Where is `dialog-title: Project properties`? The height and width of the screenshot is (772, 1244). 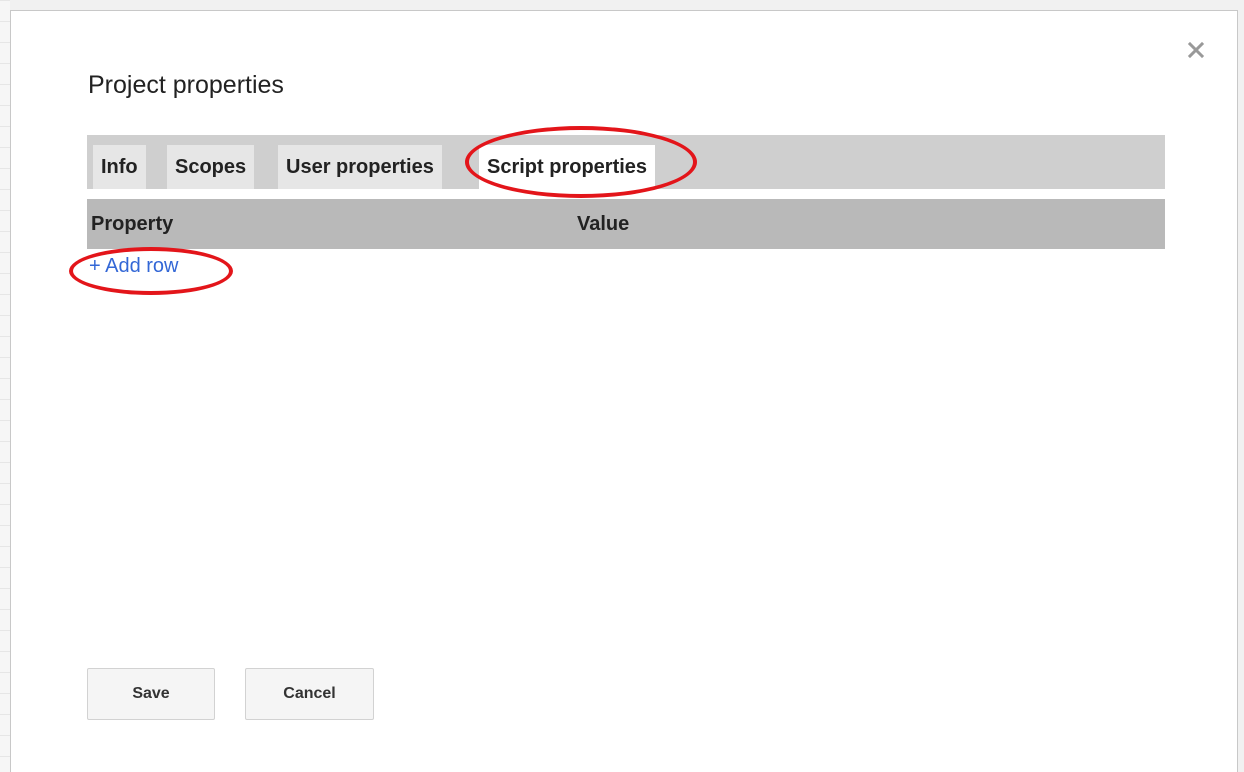
dialog-title: Project properties is located at coordinates (186, 85).